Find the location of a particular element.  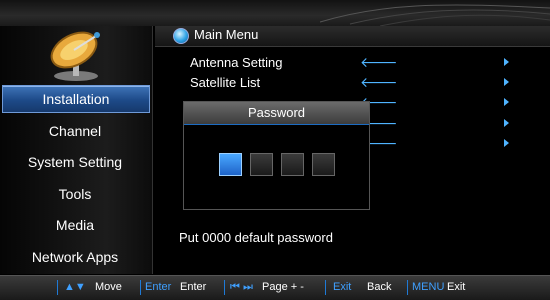

page-label: Page + - is located at coordinates (283, 287).